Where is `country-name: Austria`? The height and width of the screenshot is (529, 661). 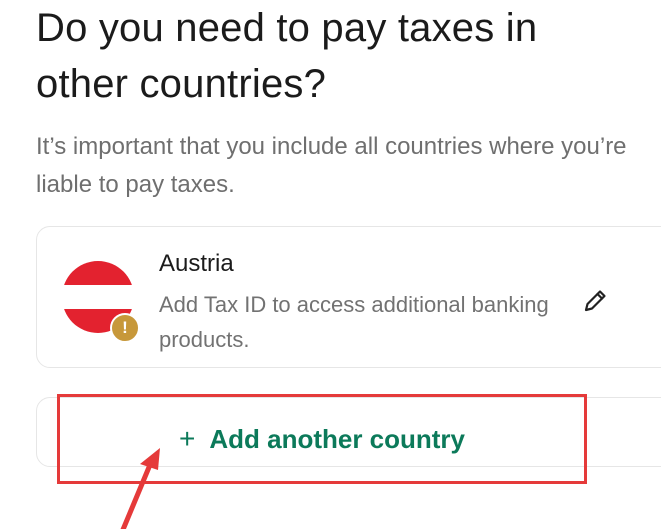 country-name: Austria is located at coordinates (196, 263).